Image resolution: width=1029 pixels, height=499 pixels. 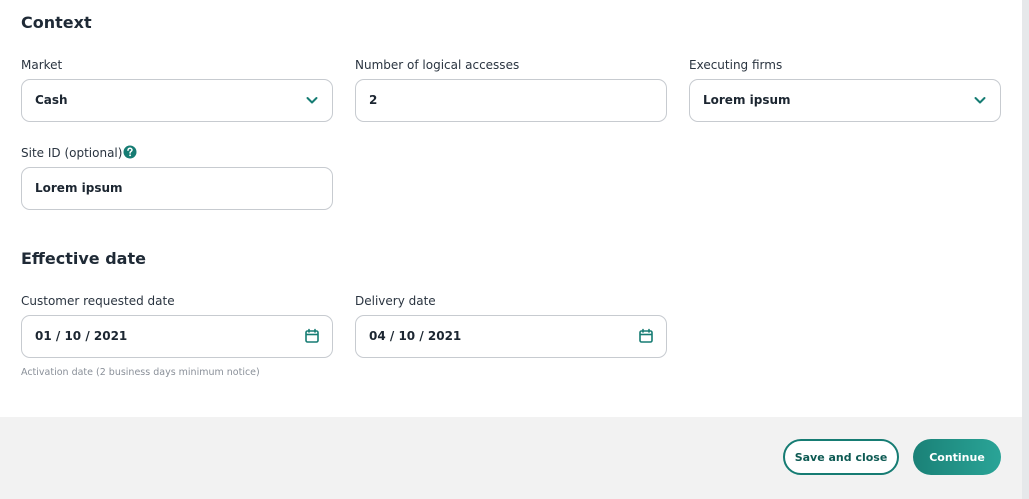 I want to click on site-id-value: Lorem ipsum, so click(x=79, y=188).